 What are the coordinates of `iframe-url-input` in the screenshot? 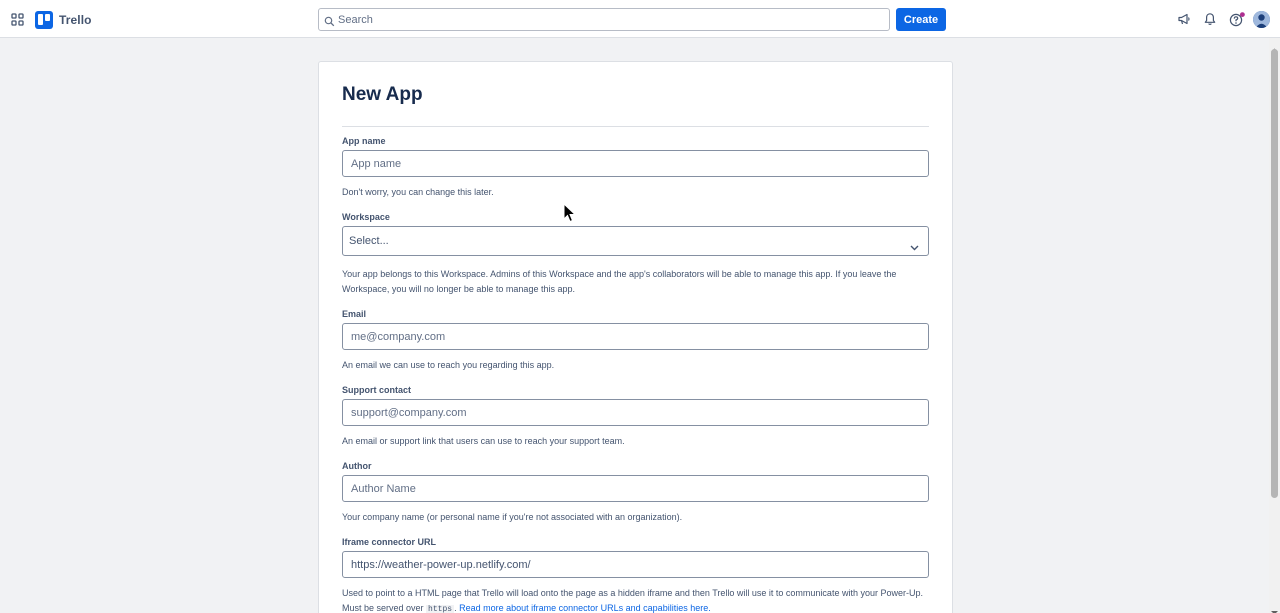 It's located at (635, 564).